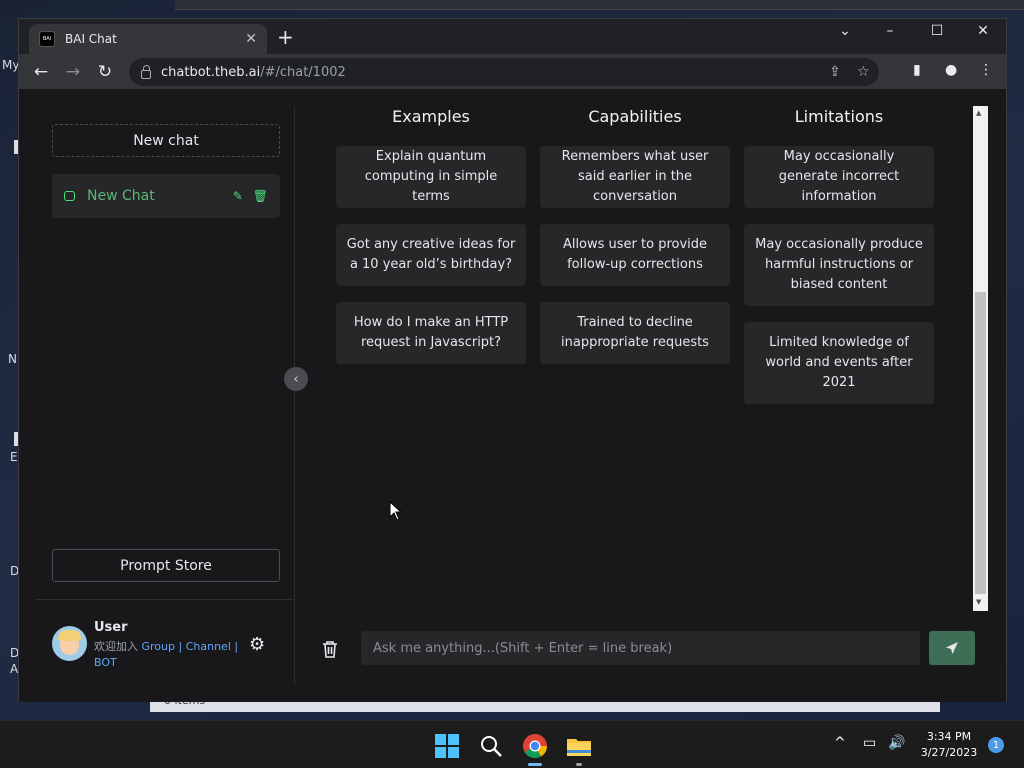 The image size is (1024, 768). I want to click on favicon-icon: BAI, so click(47, 39).